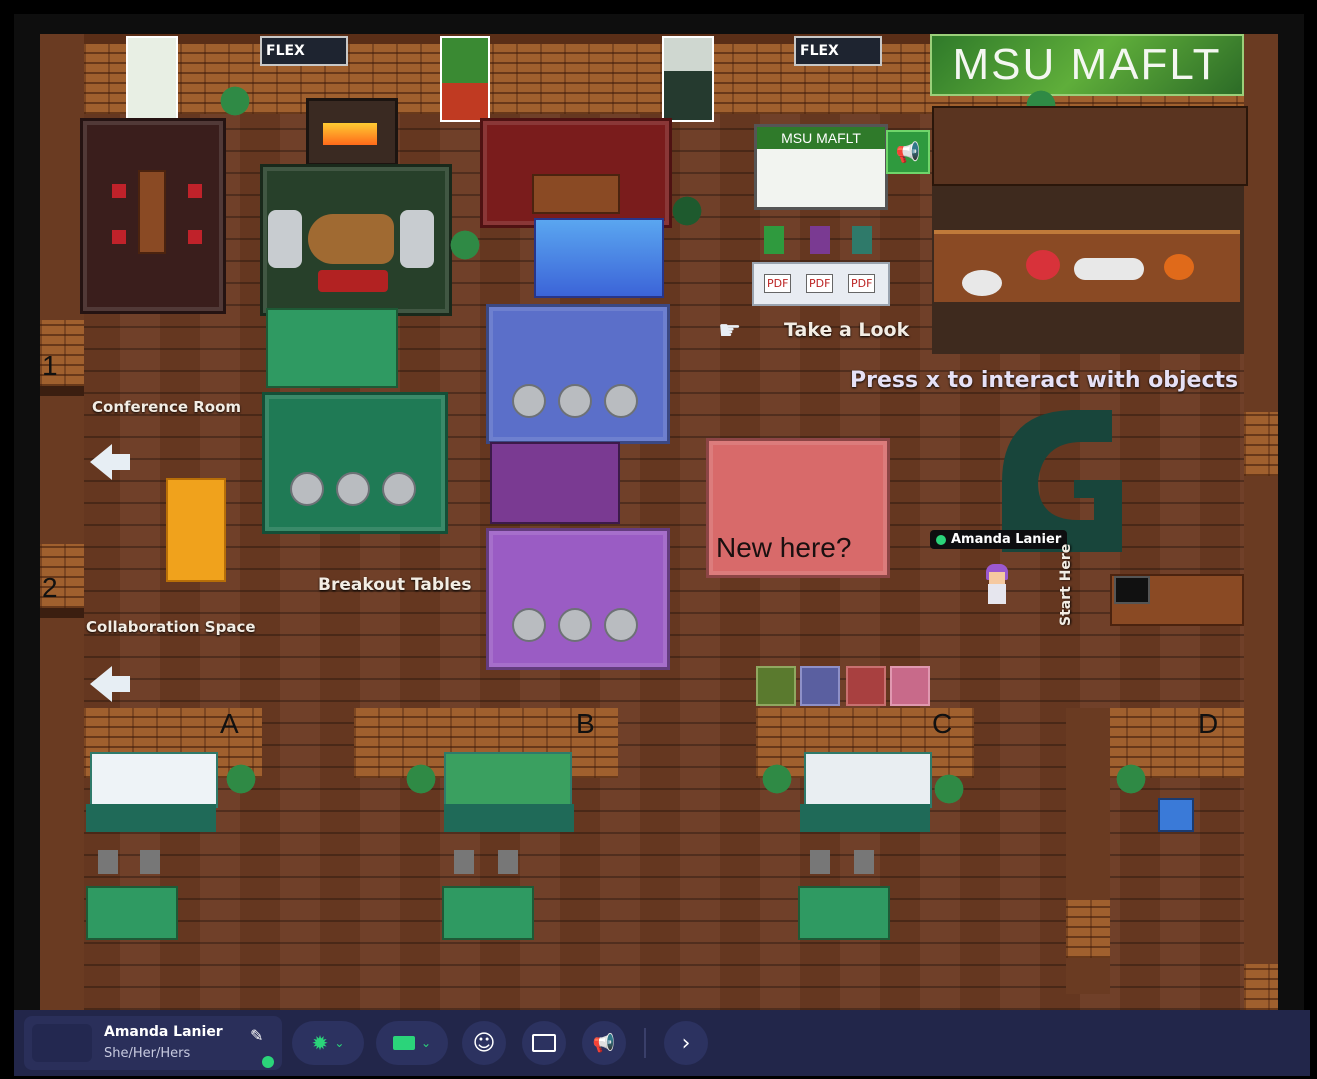 The image size is (1317, 1079). What do you see at coordinates (820, 686) in the screenshot?
I see `swatch-blue` at bounding box center [820, 686].